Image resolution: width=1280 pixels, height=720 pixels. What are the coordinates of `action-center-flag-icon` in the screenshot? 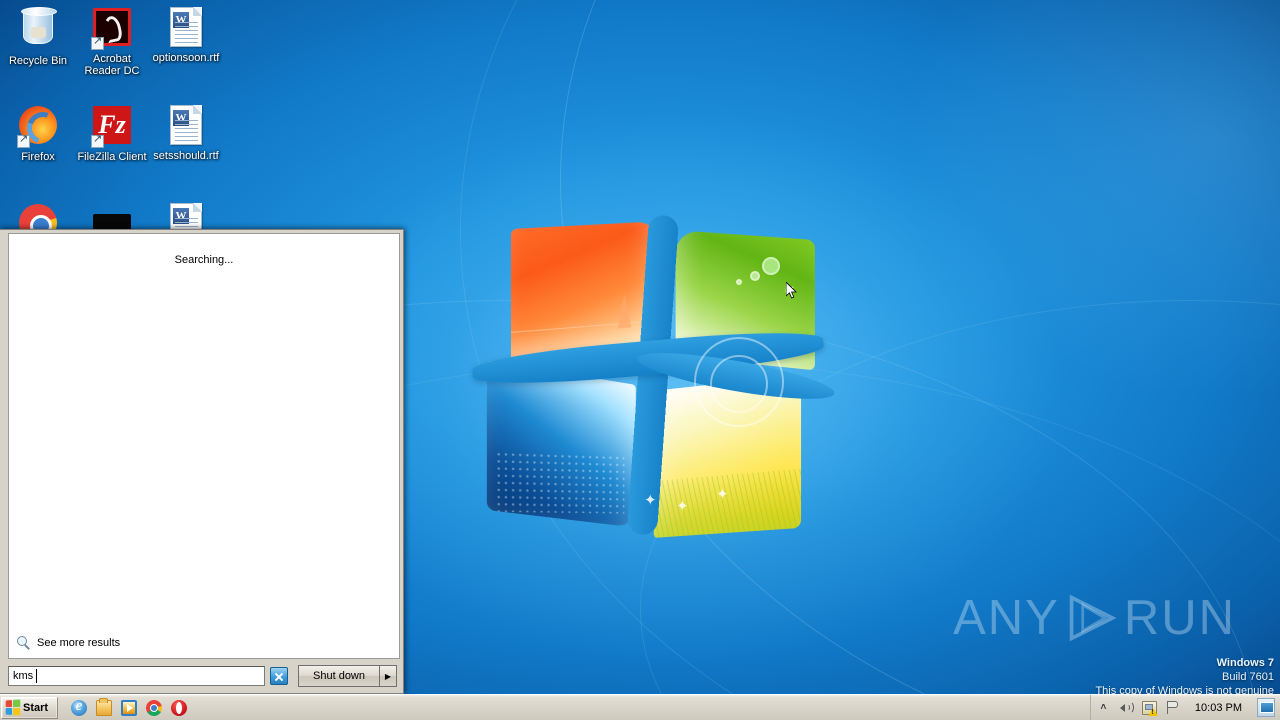 It's located at (1172, 707).